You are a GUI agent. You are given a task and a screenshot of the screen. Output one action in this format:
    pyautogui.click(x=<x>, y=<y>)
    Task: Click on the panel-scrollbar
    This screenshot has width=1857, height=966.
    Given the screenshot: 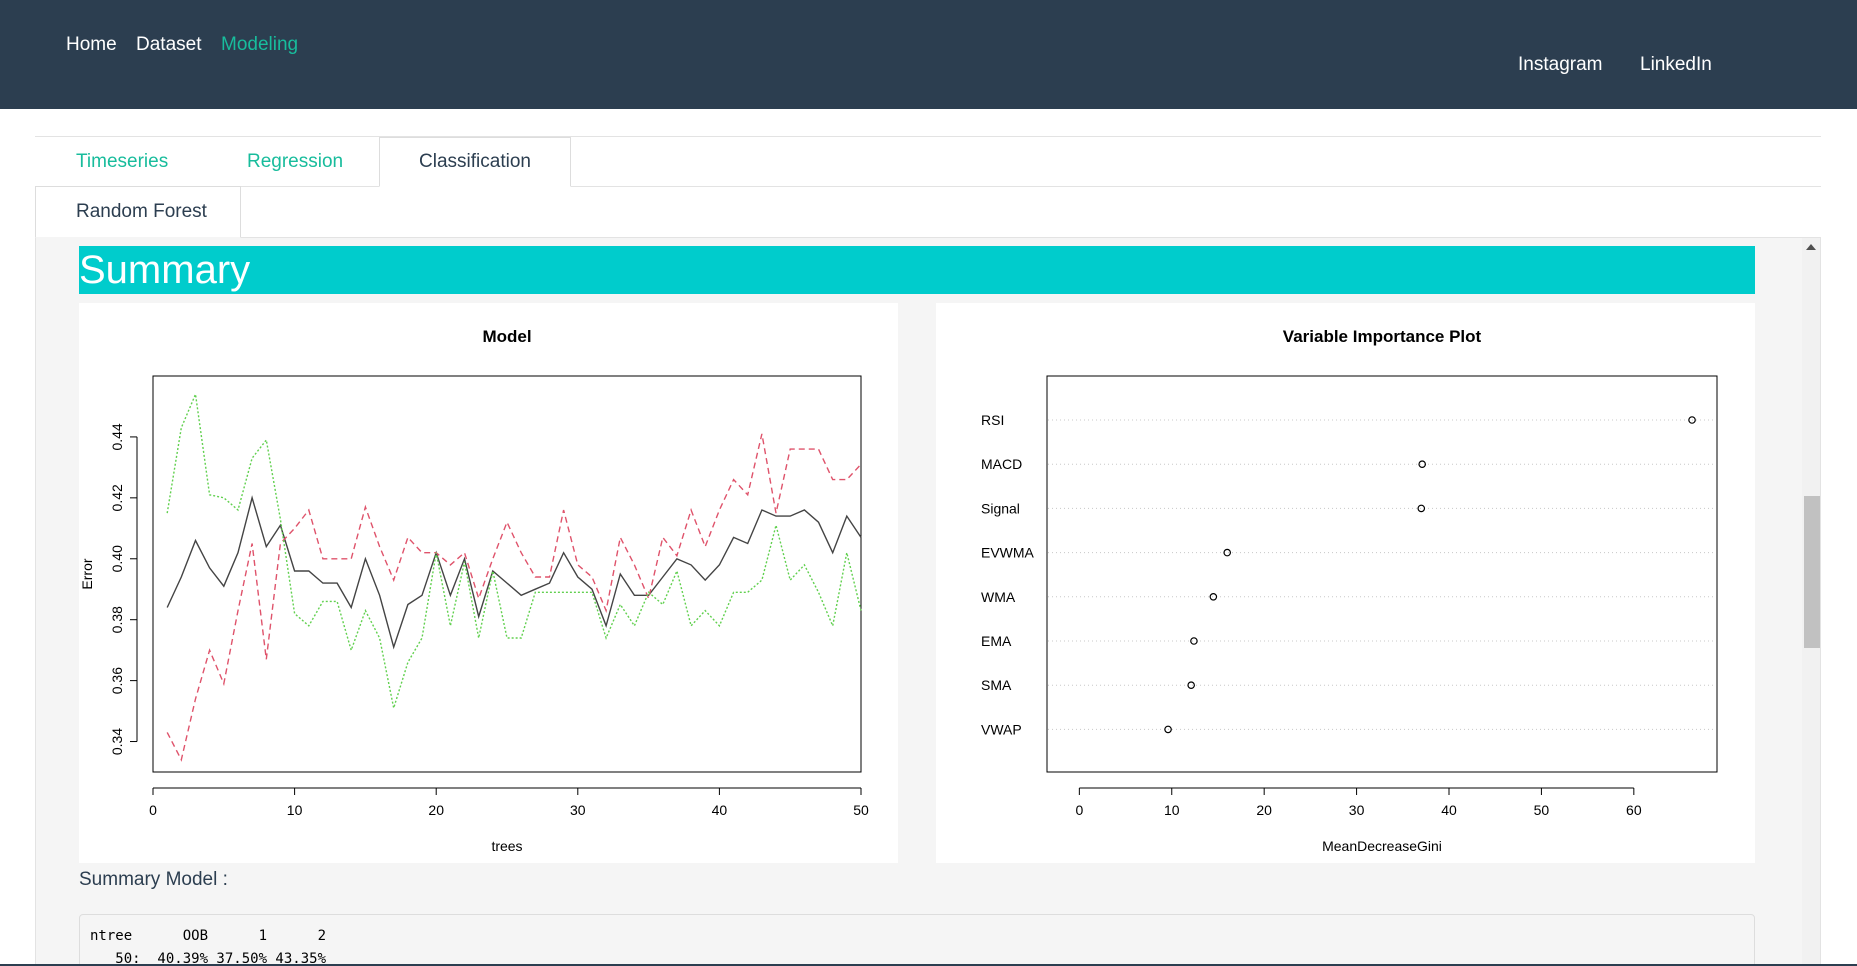 What is the action you would take?
    pyautogui.click(x=1811, y=602)
    